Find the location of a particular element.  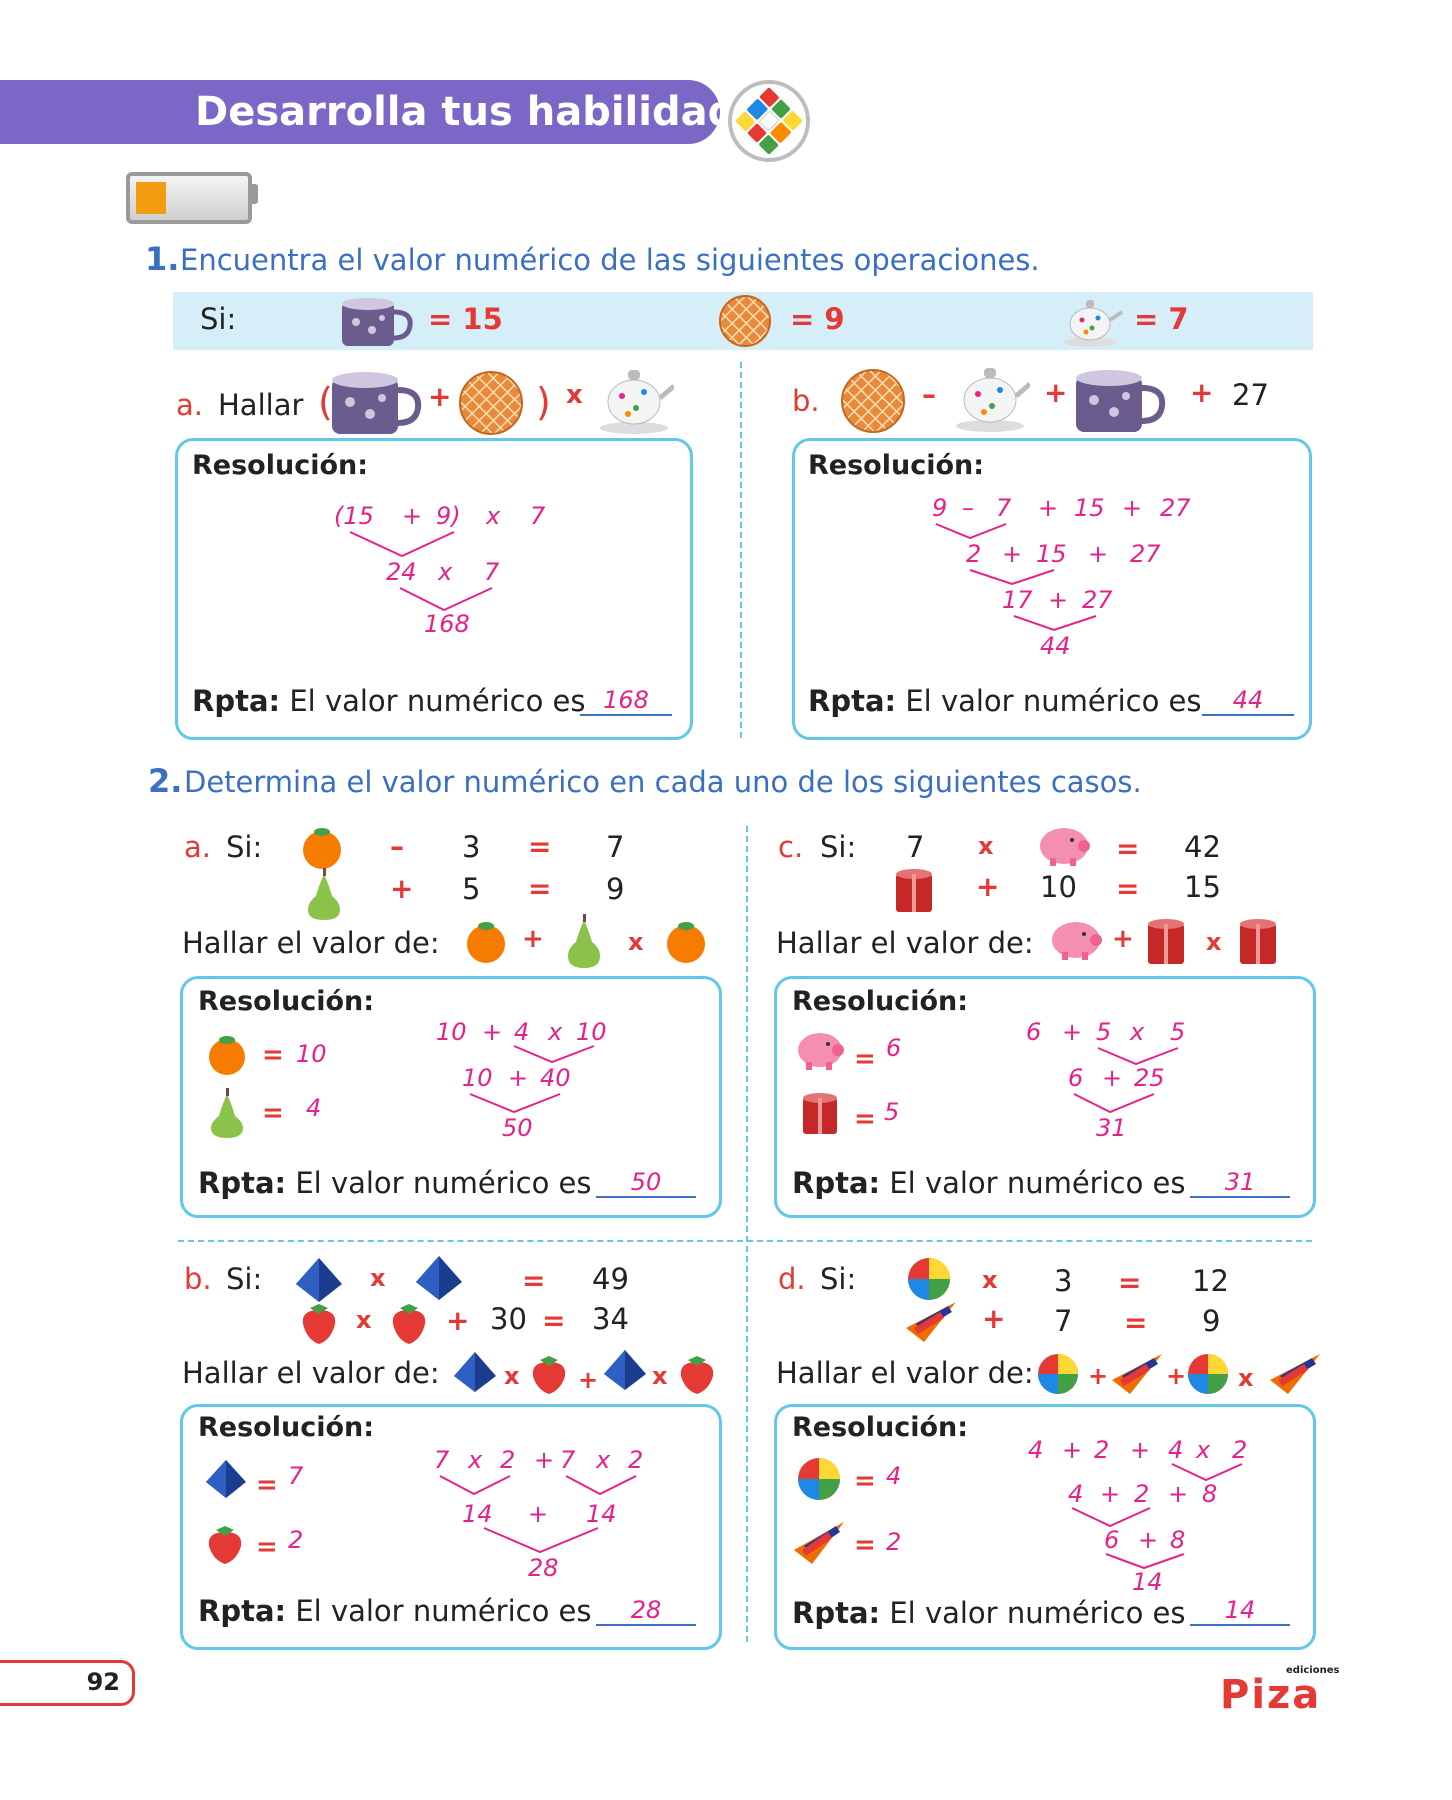

work-token: 10 is located at coordinates (591, 1032).